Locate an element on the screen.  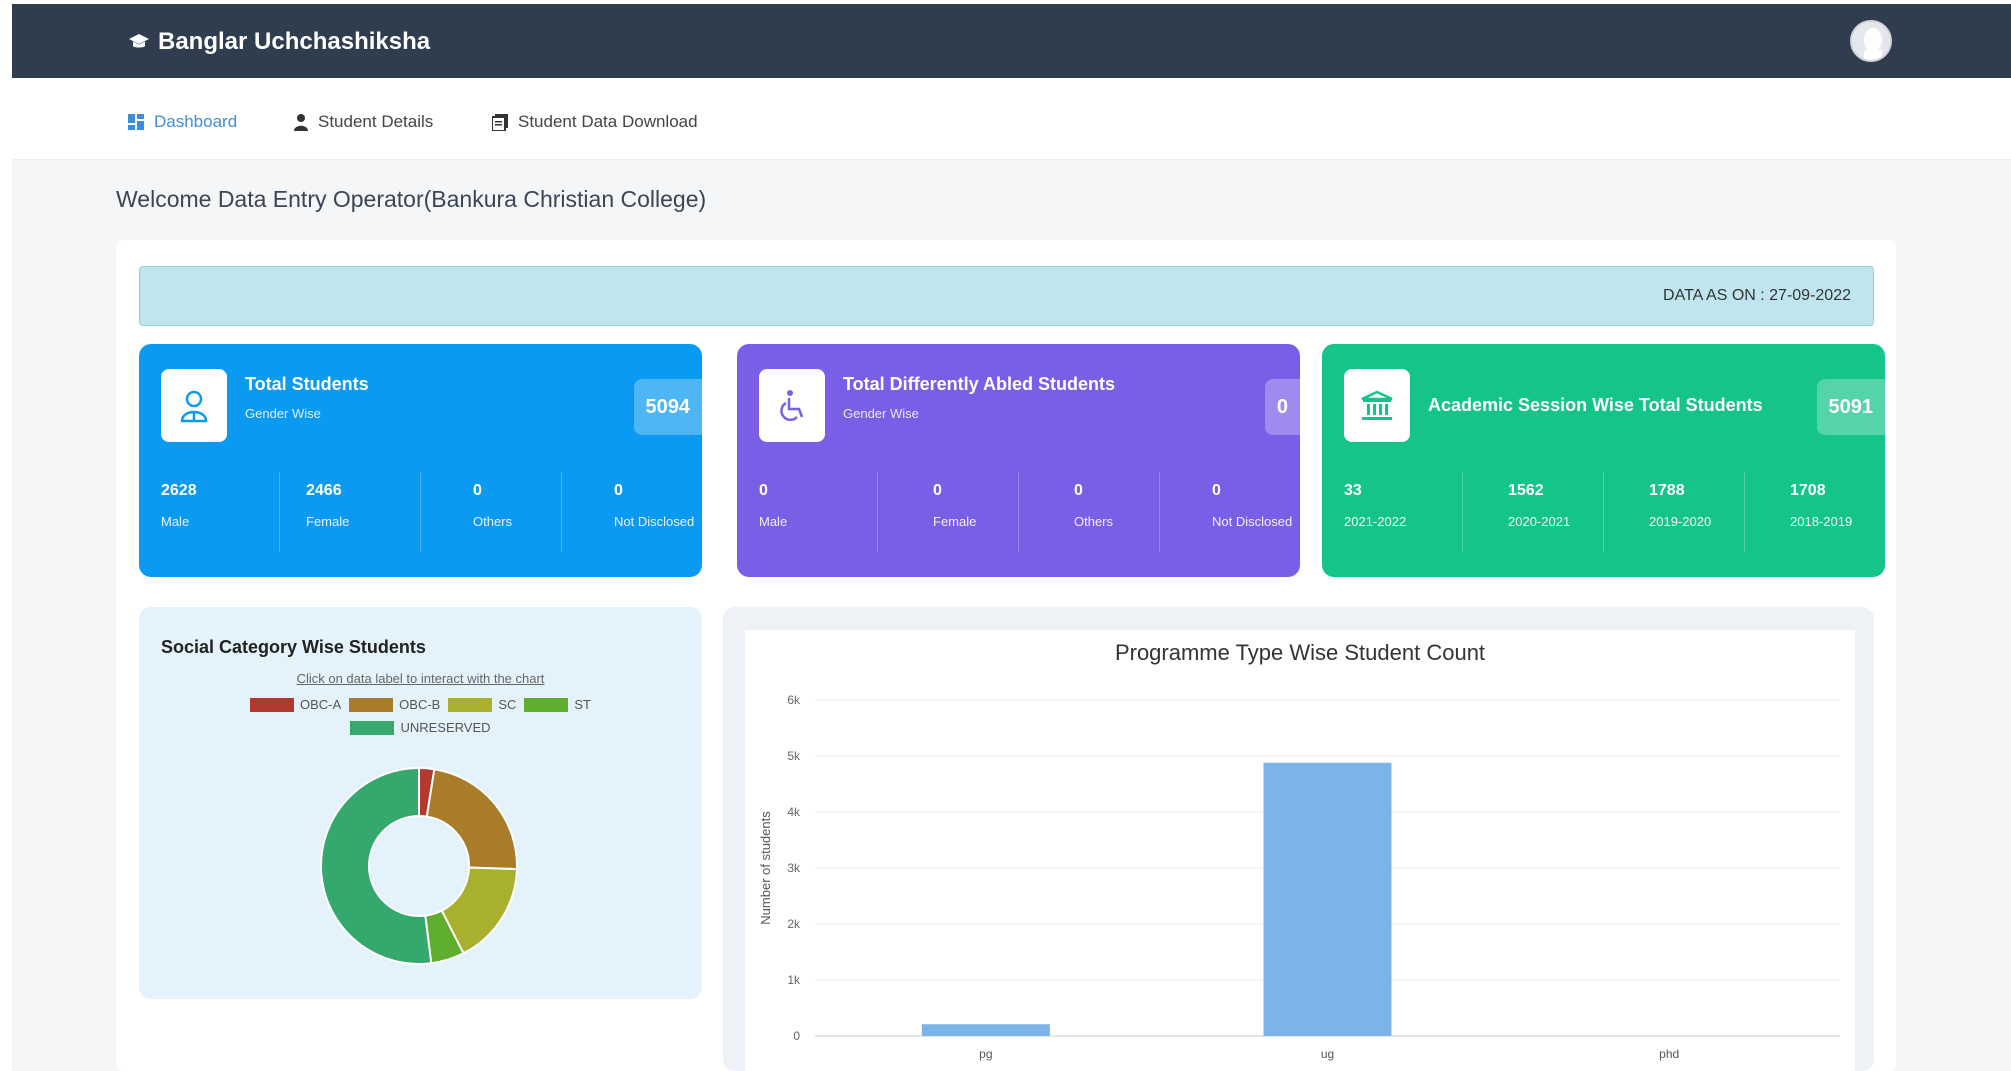
donut-slice-unreserved is located at coordinates (376, 865).